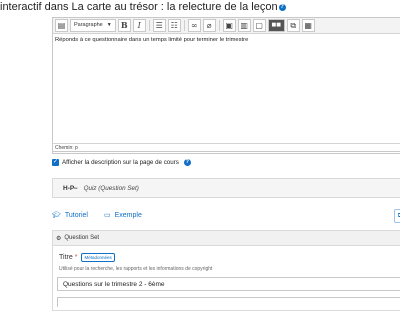 This screenshot has height=311, width=400. What do you see at coordinates (174, 25) in the screenshot?
I see `numbered-list-icon: ☷` at bounding box center [174, 25].